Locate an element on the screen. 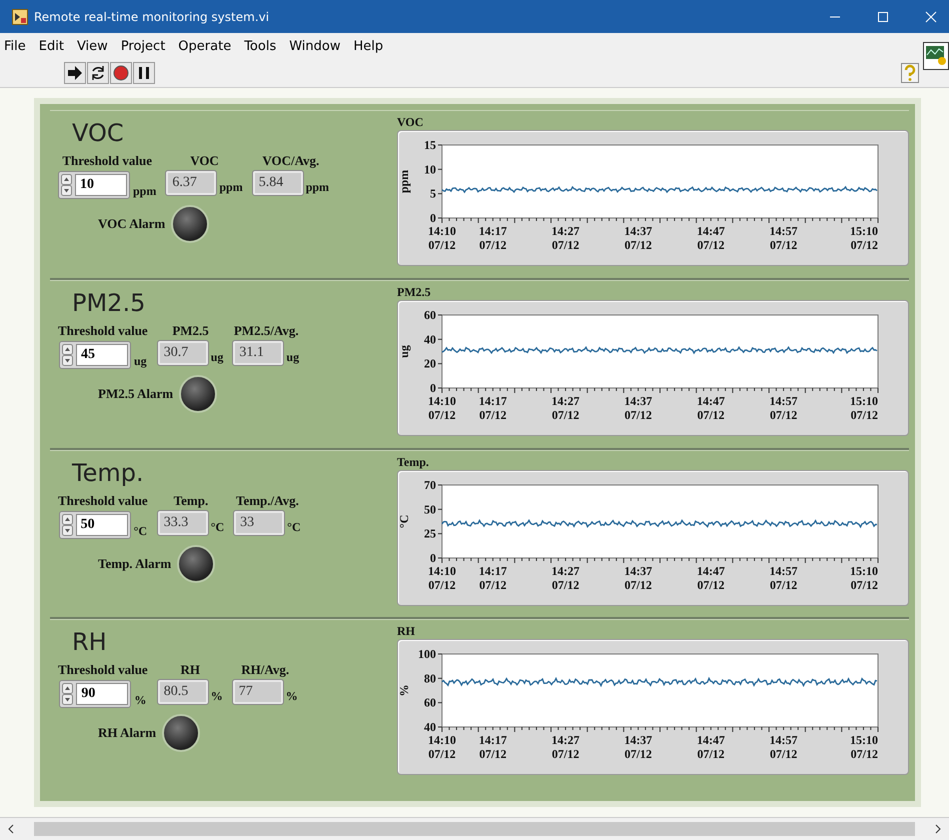 This screenshot has height=840, width=949. numeric-control: 50 is located at coordinates (94, 524).